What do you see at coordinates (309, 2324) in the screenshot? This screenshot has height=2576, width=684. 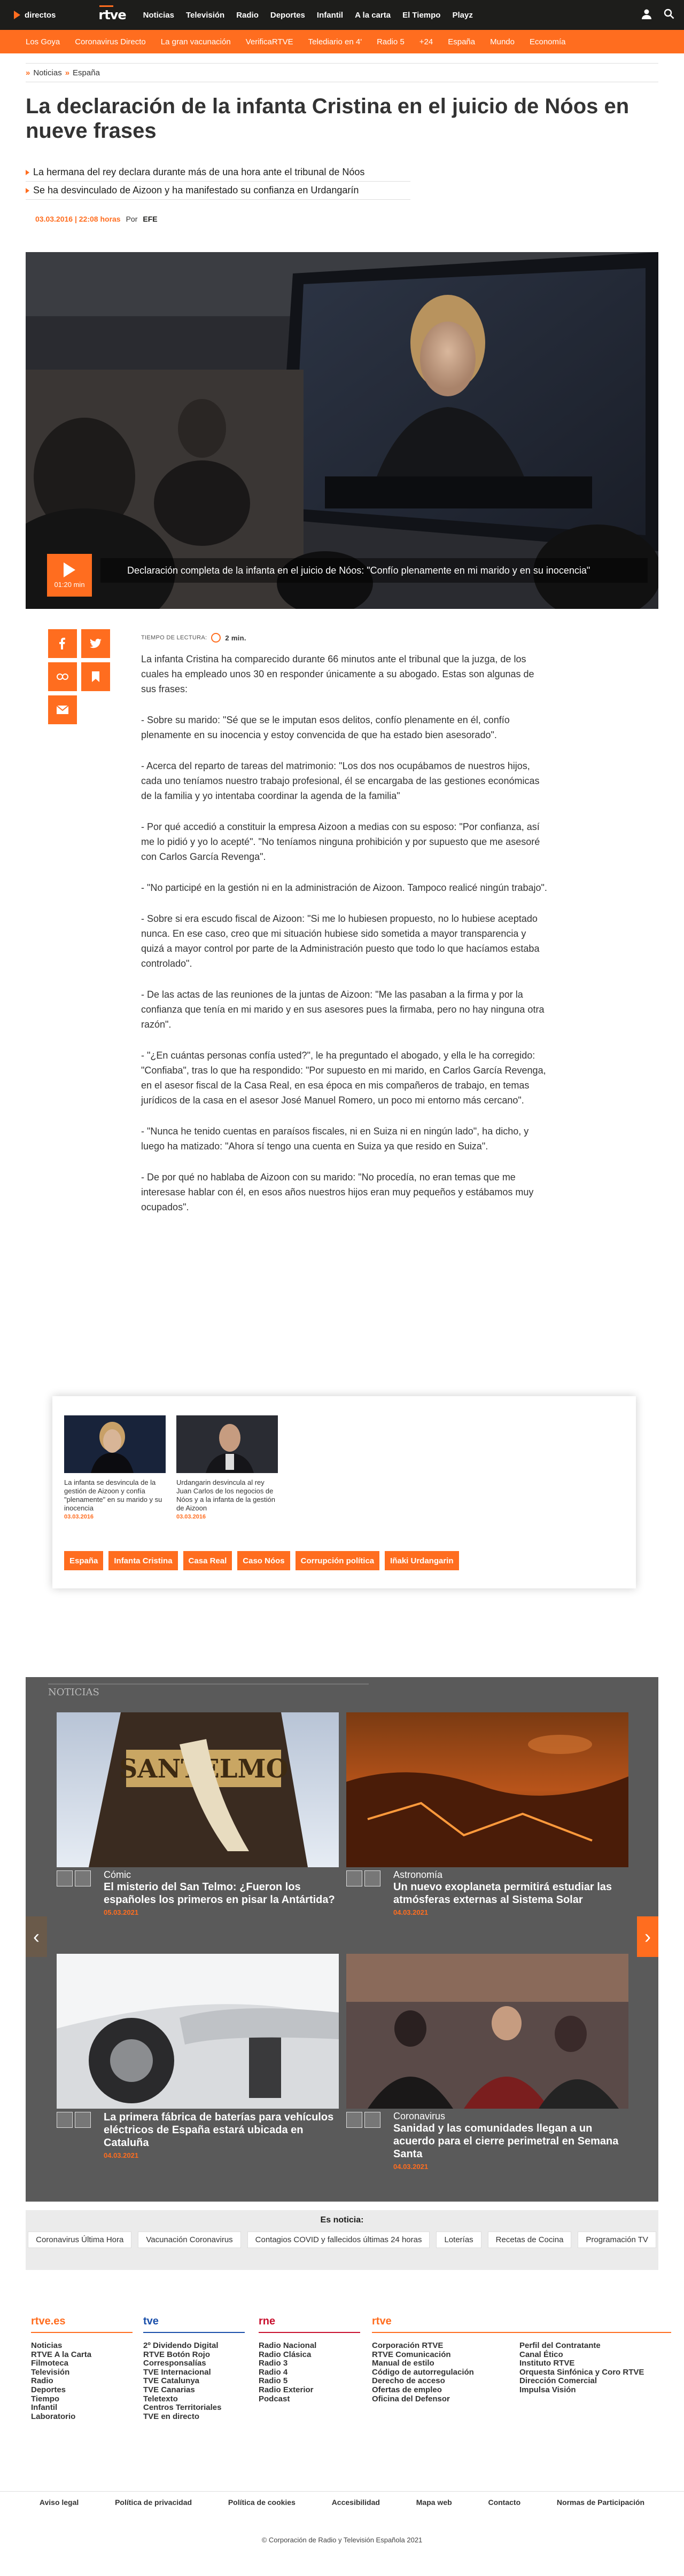 I see `footer-logo-rne: rne` at bounding box center [309, 2324].